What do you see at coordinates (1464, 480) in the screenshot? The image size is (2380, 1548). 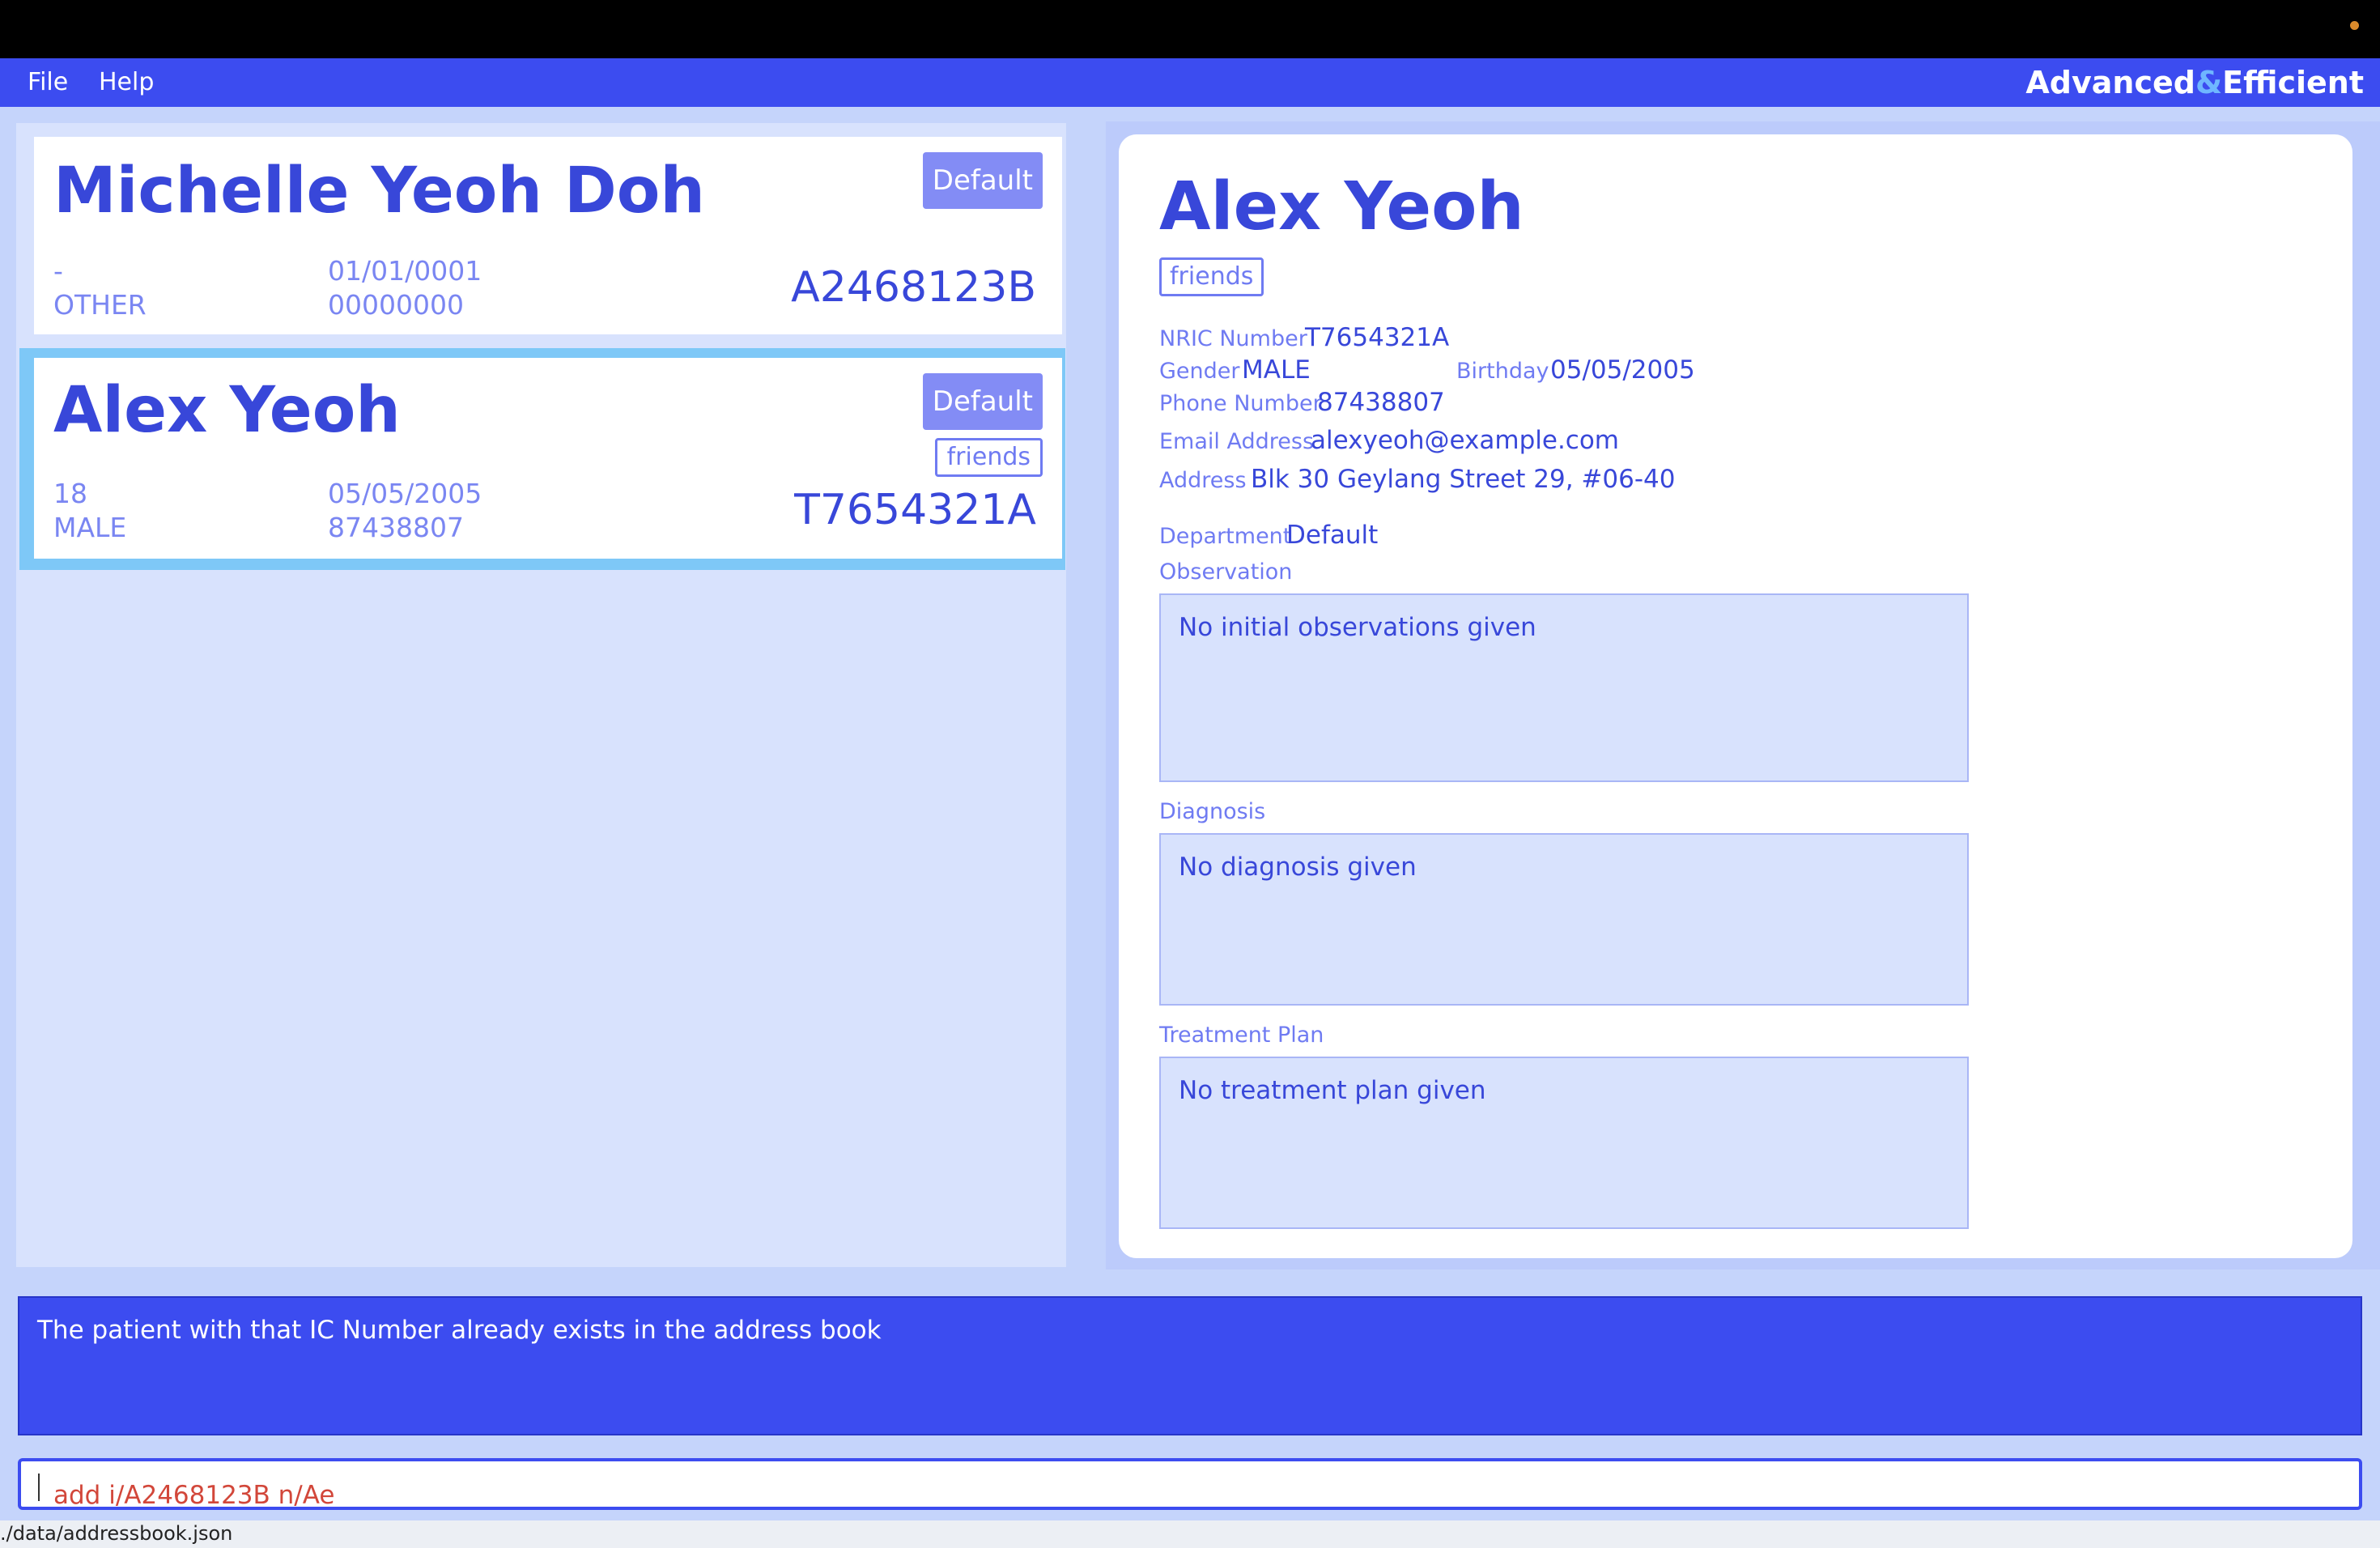 I see `address-value: Blk 30 Geylang Street 29, #06-40` at bounding box center [1464, 480].